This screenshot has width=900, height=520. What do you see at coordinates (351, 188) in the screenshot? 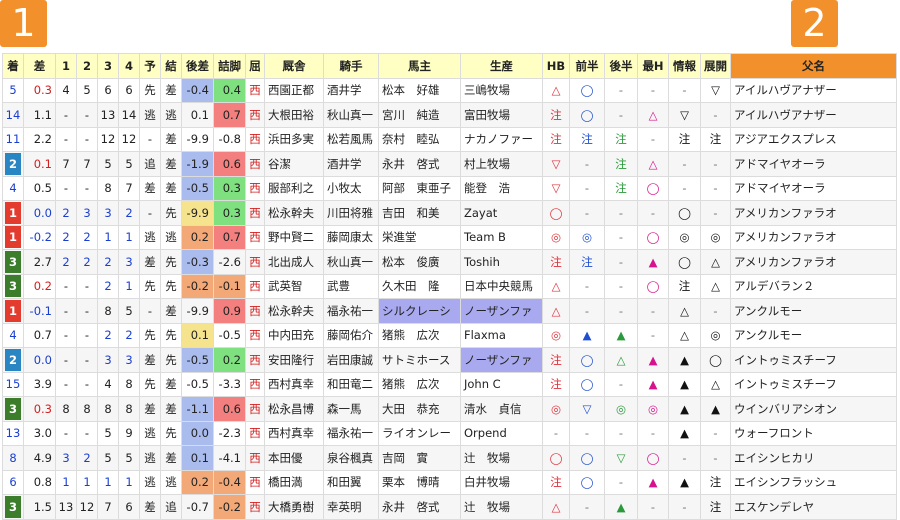
I see `jockey-cell: 小牧太` at bounding box center [351, 188].